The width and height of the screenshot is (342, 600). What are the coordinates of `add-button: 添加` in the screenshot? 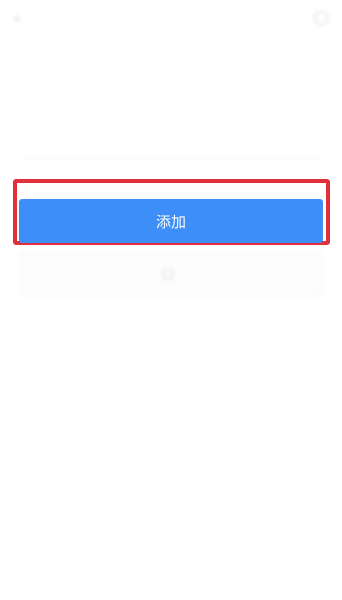 It's located at (171, 221).